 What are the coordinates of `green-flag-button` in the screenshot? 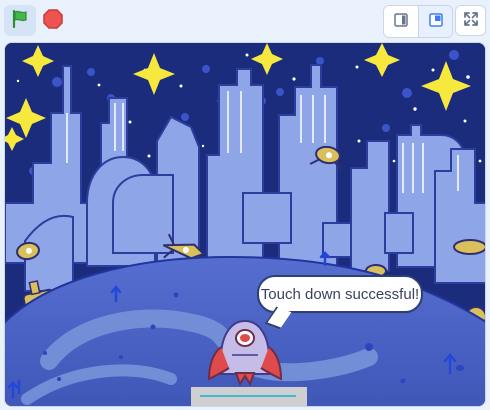 It's located at (20, 20).